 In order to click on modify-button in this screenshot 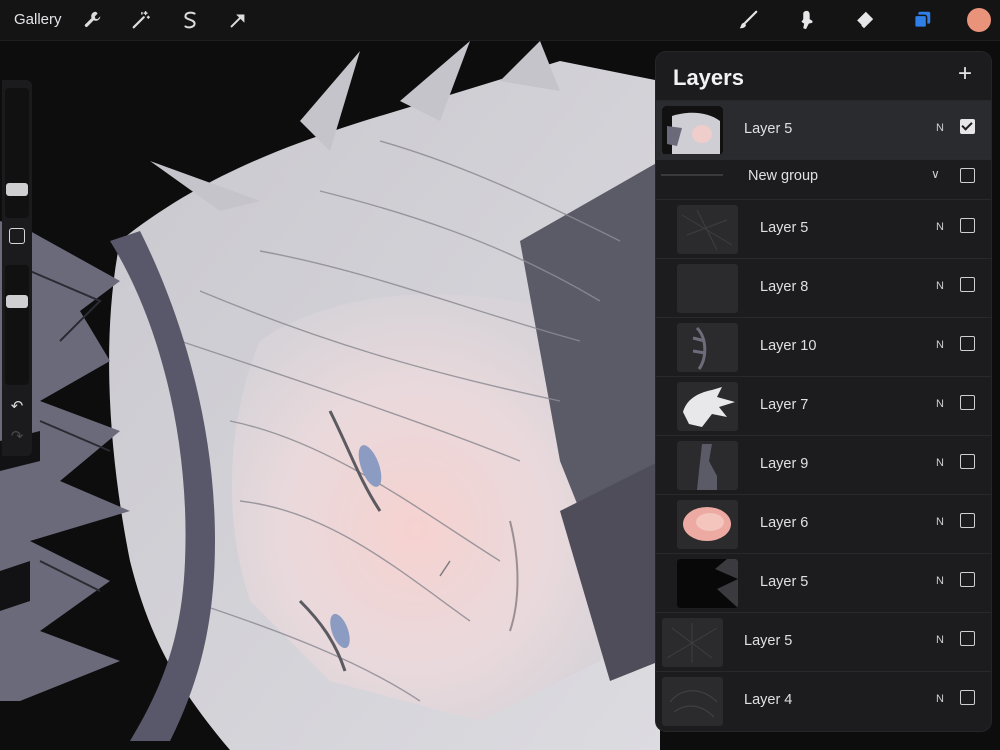, I will do `click(17, 236)`.